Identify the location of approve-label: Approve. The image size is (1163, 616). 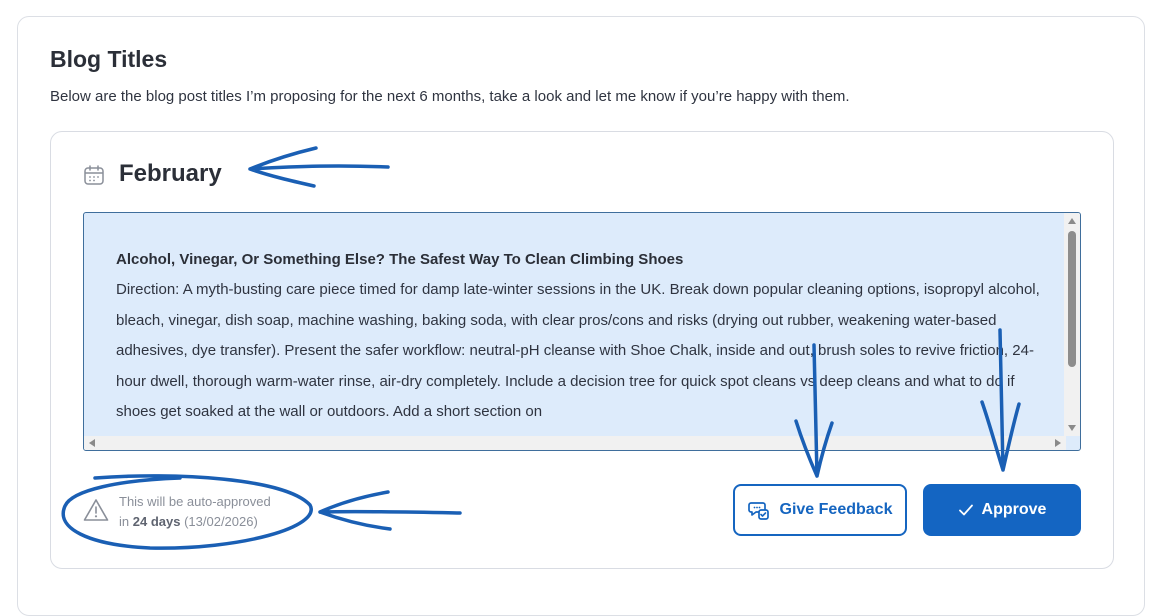
(1014, 509).